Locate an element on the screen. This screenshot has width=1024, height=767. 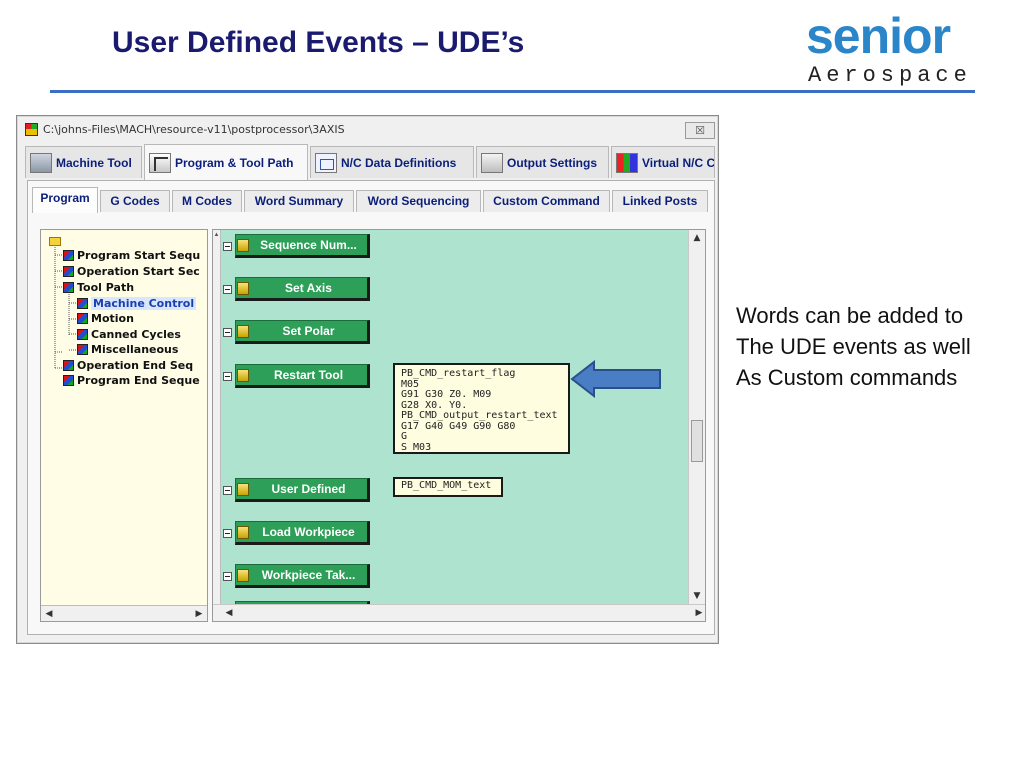
code-line: PB_CMD_MOM_text is located at coordinates (446, 485).